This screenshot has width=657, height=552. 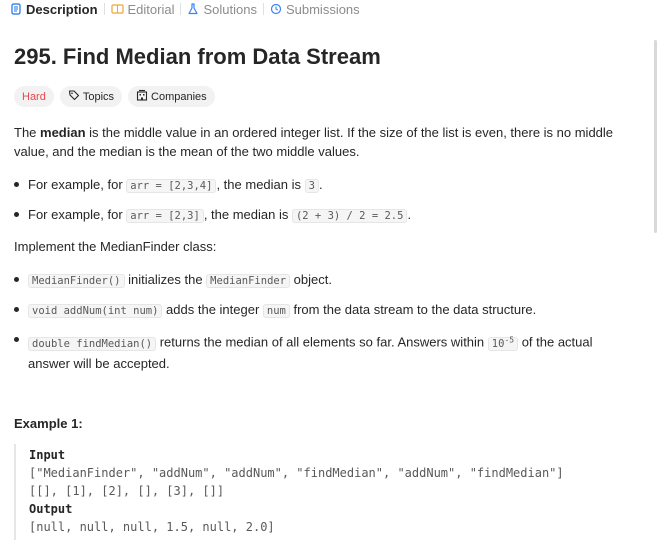 I want to click on method-text: initializes the, so click(x=165, y=279).